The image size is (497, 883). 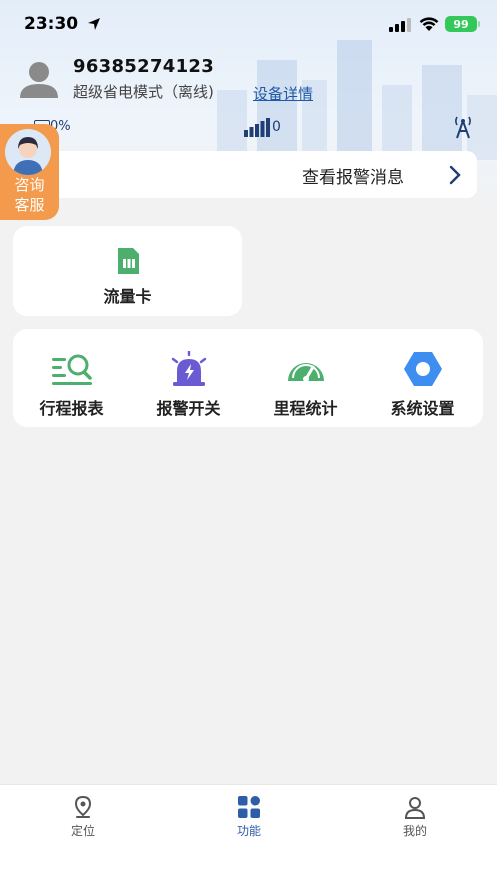 I want to click on sim-card-button: 流量卡, so click(x=127, y=271).